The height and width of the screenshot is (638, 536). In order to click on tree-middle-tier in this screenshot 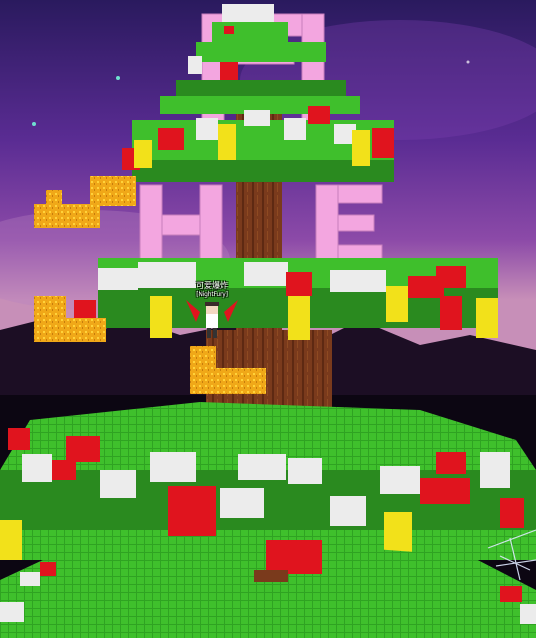, I will do `click(286, 299)`.